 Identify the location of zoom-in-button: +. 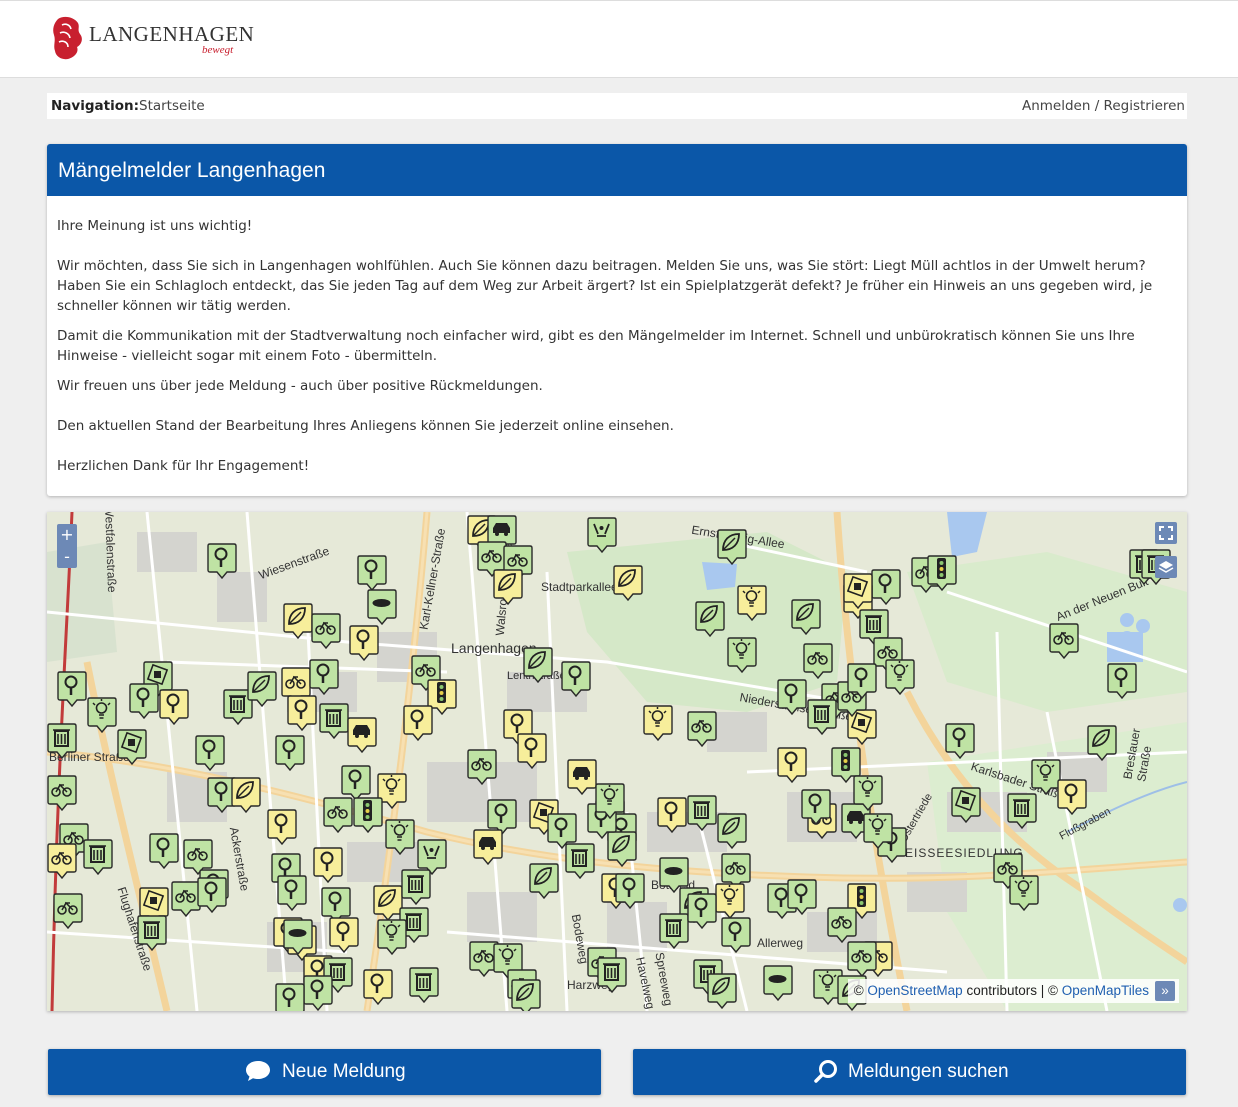
(67, 535).